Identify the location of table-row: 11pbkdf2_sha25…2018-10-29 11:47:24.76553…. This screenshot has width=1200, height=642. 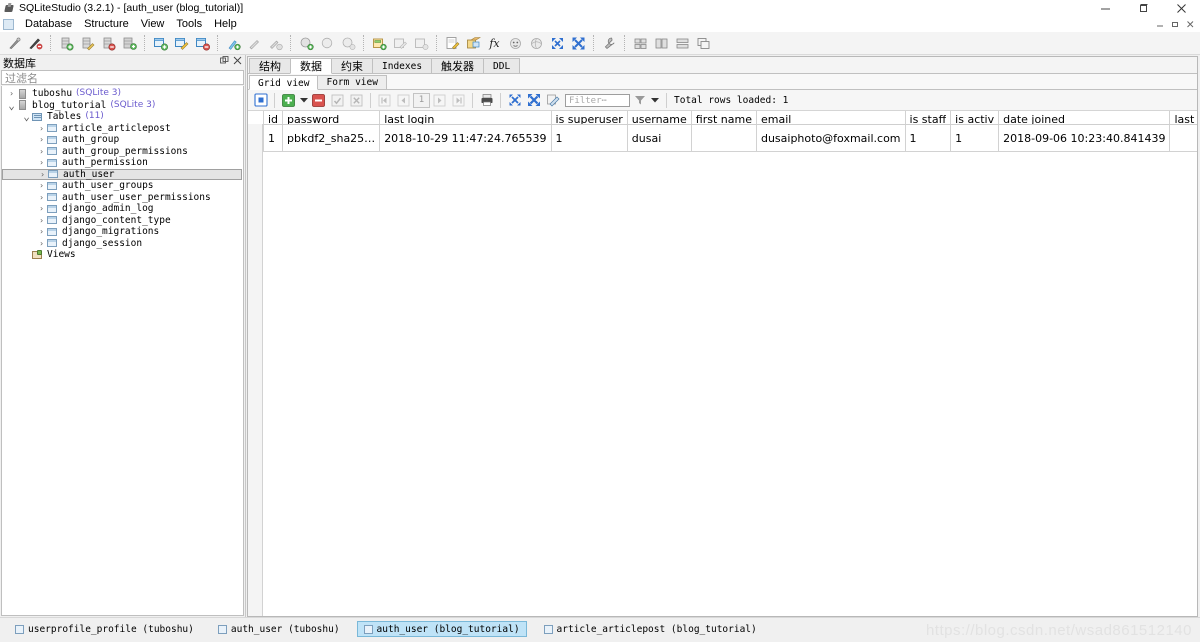
(722, 138).